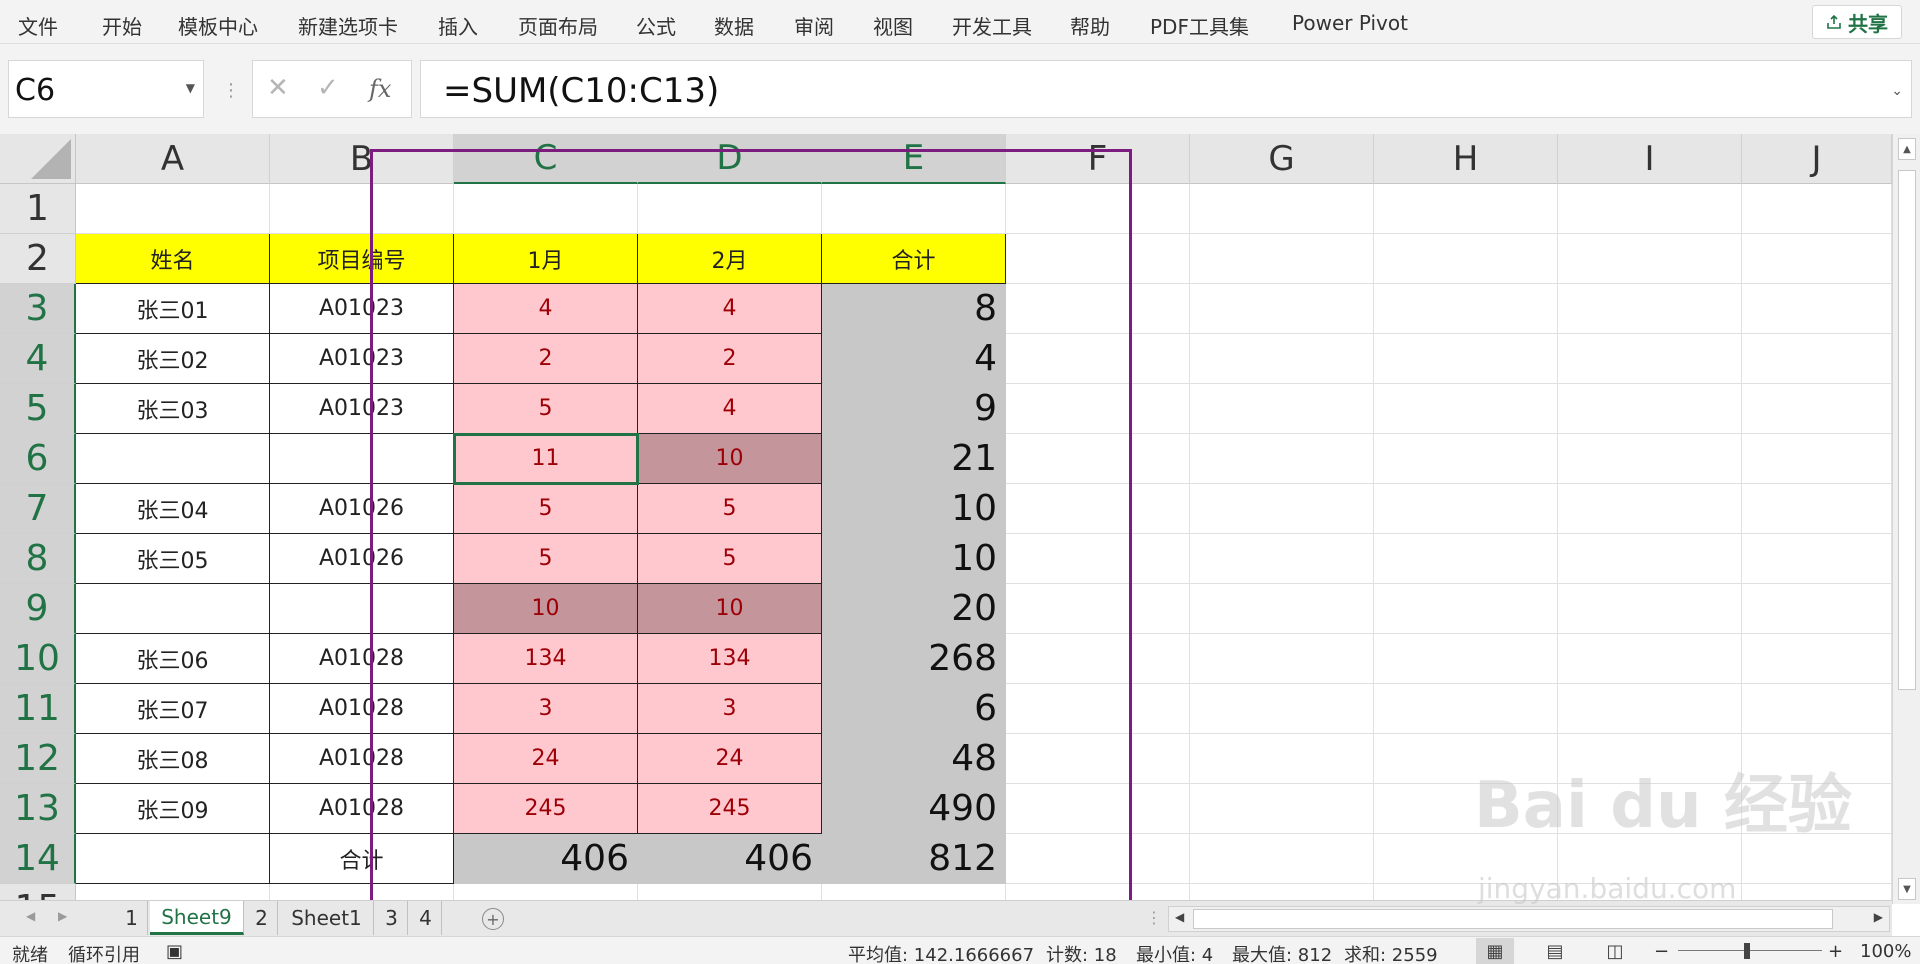  Describe the element at coordinates (546, 609) in the screenshot. I see `table-cell-jan: 10` at that location.